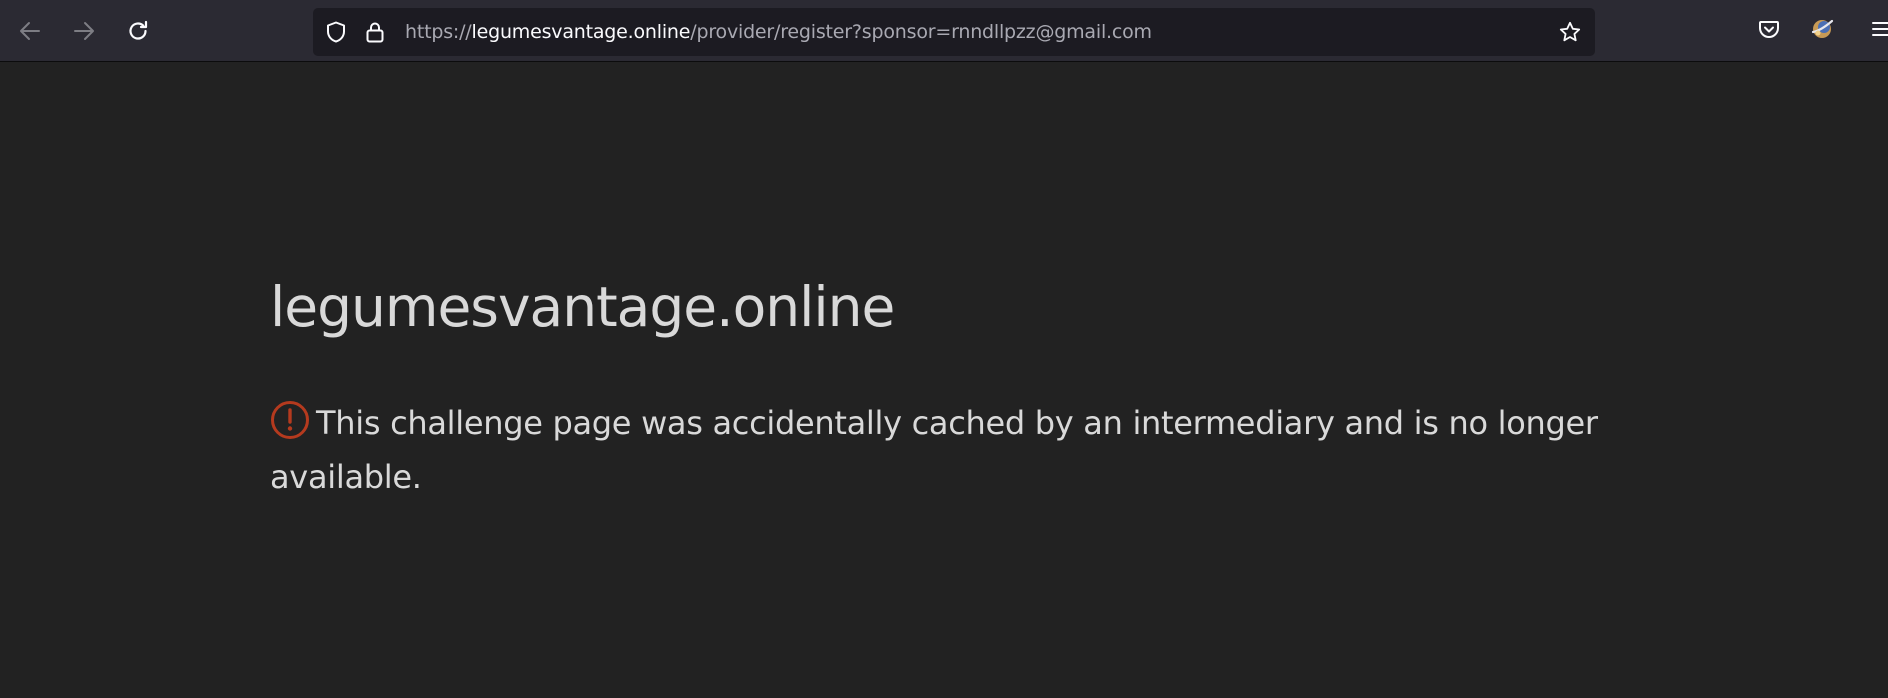 This screenshot has height=698, width=1888. Describe the element at coordinates (290, 420) in the screenshot. I see `exclamation-circle-icon` at that location.